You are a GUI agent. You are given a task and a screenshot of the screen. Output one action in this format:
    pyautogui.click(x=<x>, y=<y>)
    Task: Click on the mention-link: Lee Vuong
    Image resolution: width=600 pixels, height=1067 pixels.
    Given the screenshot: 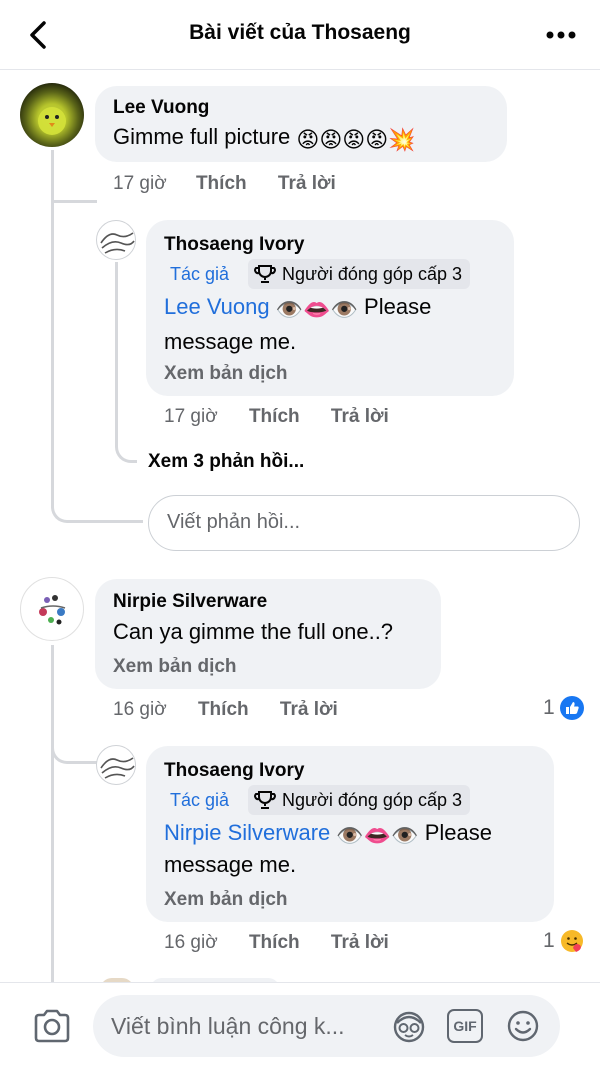 What is the action you would take?
    pyautogui.click(x=217, y=306)
    